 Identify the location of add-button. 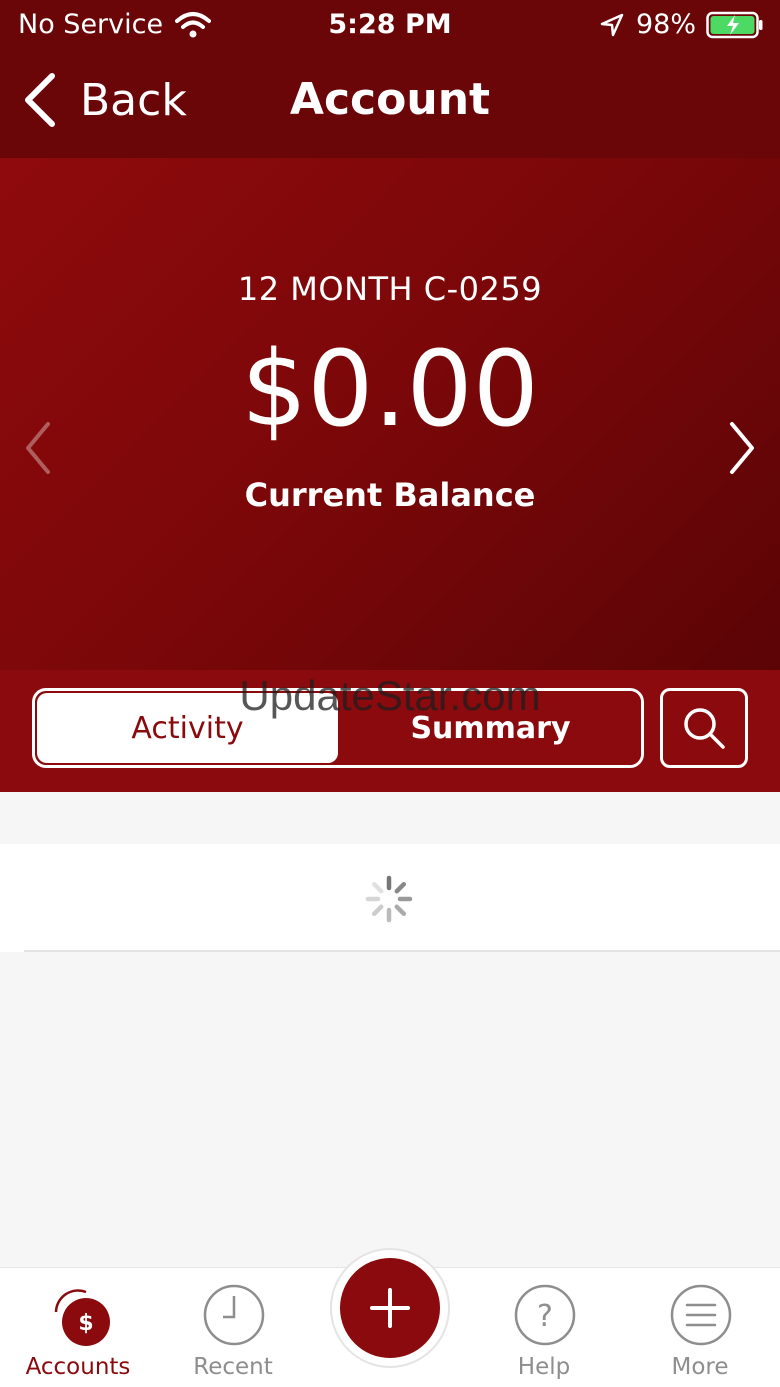
(390, 1308).